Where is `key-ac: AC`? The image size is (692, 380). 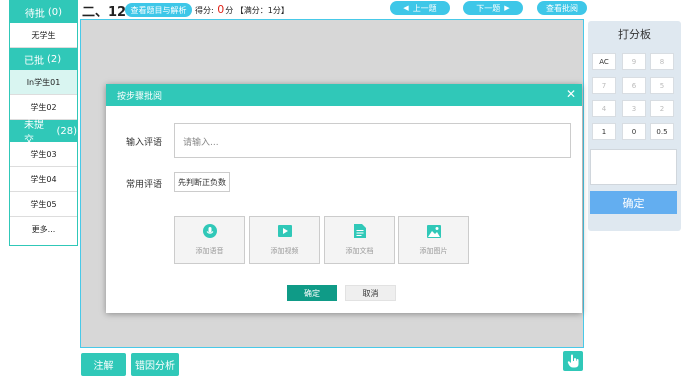
key-ac: AC is located at coordinates (604, 61).